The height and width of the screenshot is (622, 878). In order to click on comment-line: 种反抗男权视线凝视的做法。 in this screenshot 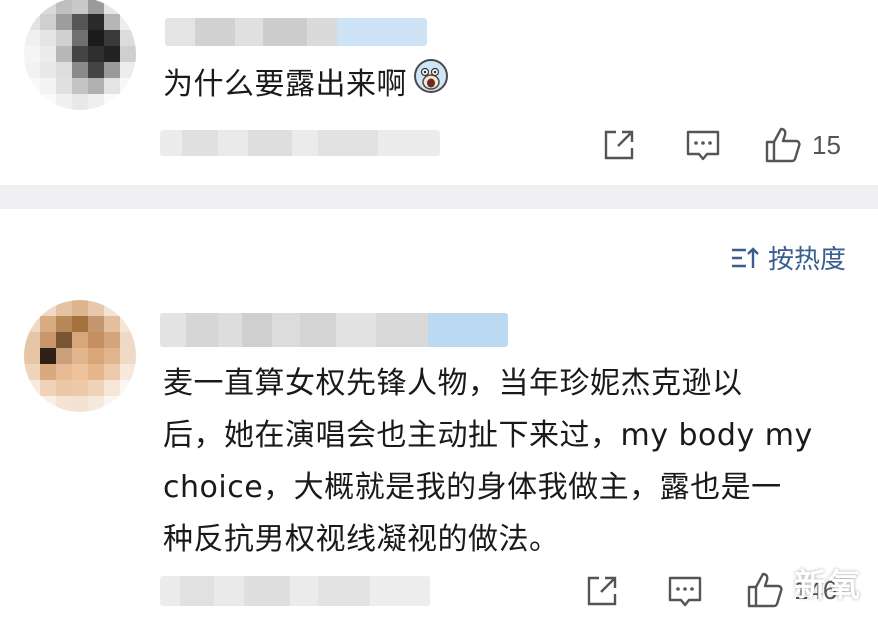, I will do `click(361, 539)`.